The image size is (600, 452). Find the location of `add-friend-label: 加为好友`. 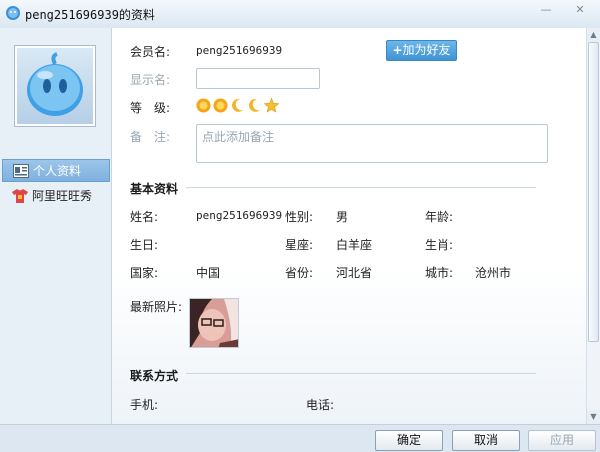

add-friend-label: 加为好友 is located at coordinates (426, 50).